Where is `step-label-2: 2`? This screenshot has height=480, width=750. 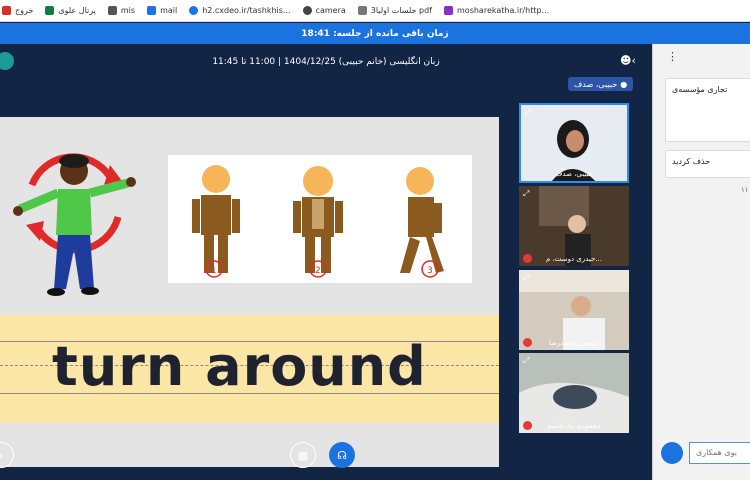 step-label-2: 2 is located at coordinates (318, 271).